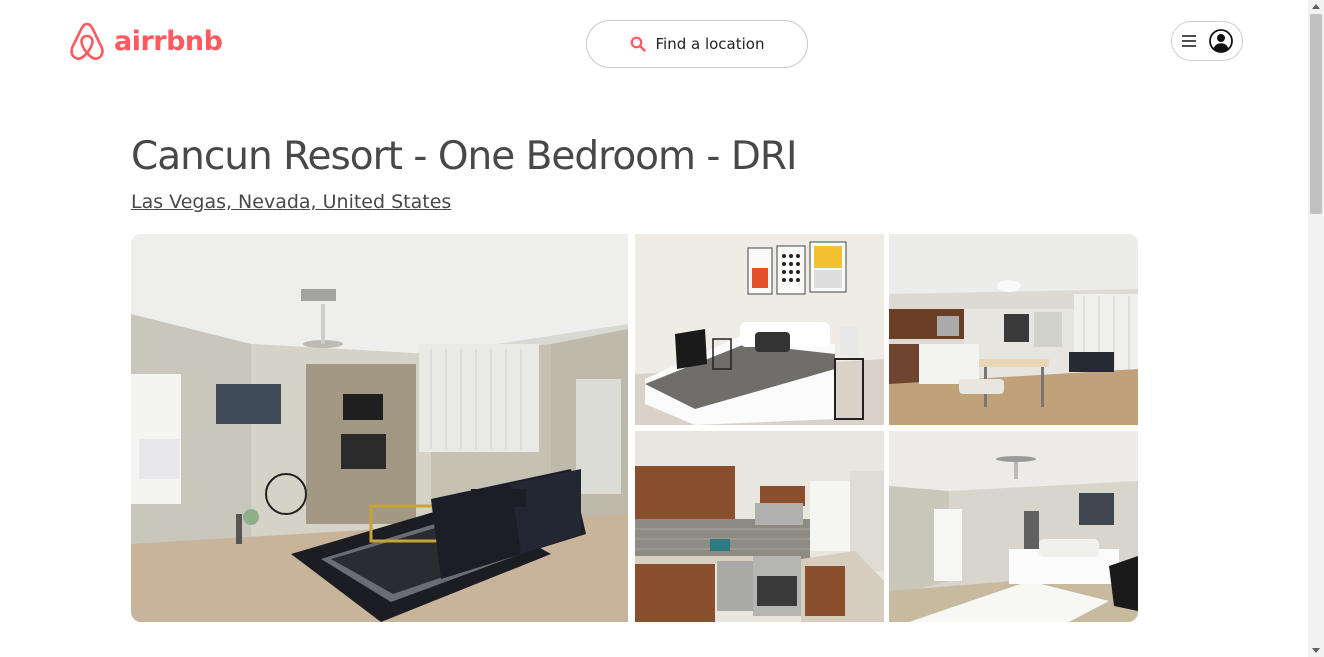 This screenshot has width=1324, height=657. I want to click on search-icon, so click(638, 44).